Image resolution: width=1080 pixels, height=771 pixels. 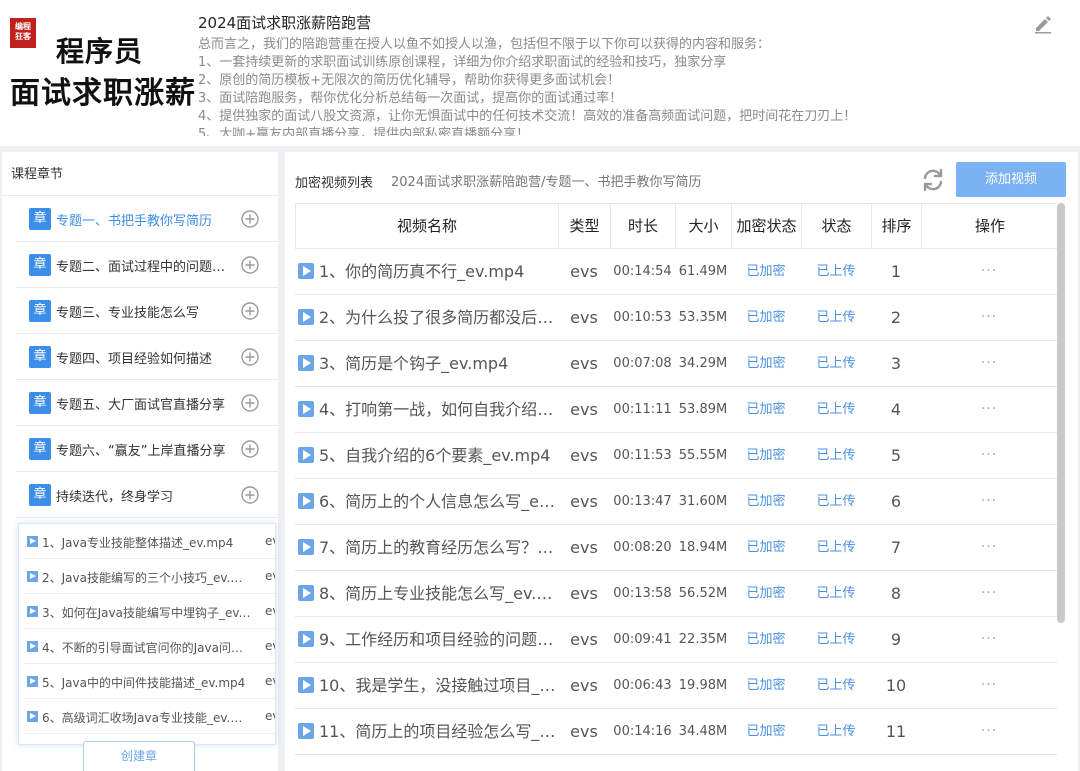 What do you see at coordinates (642, 409) in the screenshot?
I see `cell-duration: 00:11:11` at bounding box center [642, 409].